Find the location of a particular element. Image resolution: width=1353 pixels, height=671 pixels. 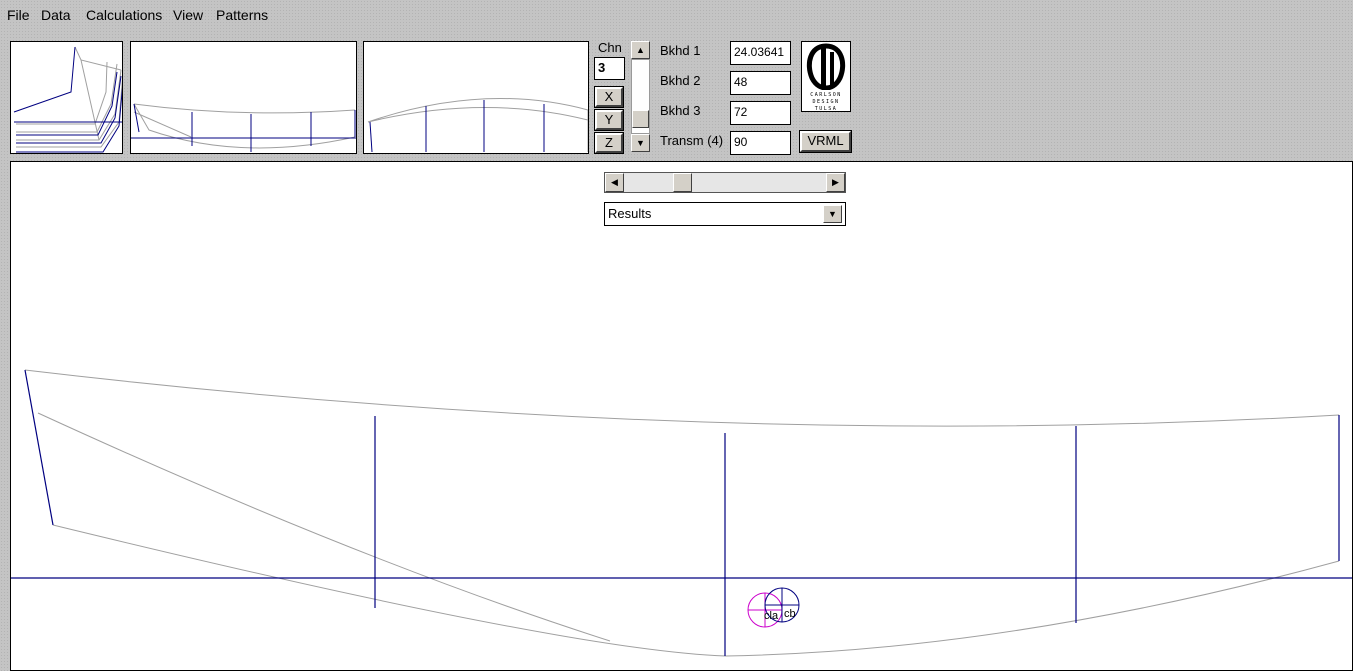

chevron-down-icon: ▼ is located at coordinates (832, 214).